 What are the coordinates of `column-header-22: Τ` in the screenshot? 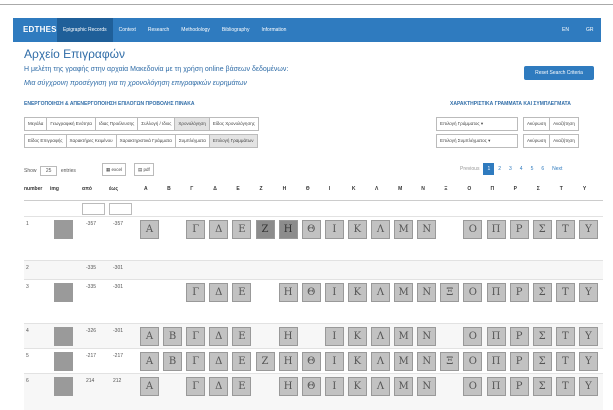 It's located at (561, 189).